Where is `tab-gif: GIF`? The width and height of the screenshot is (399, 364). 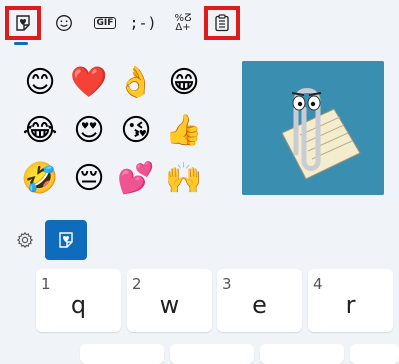
tab-gif: GIF is located at coordinates (105, 23).